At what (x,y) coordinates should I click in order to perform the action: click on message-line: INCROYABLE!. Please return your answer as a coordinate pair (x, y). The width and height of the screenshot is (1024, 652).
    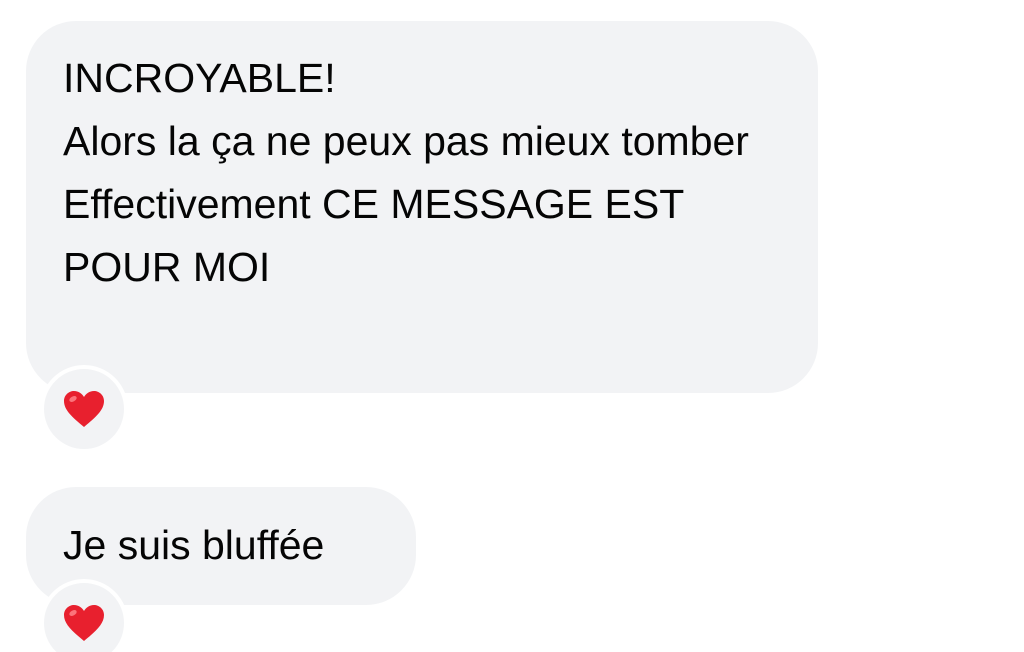
    Looking at the image, I should click on (199, 78).